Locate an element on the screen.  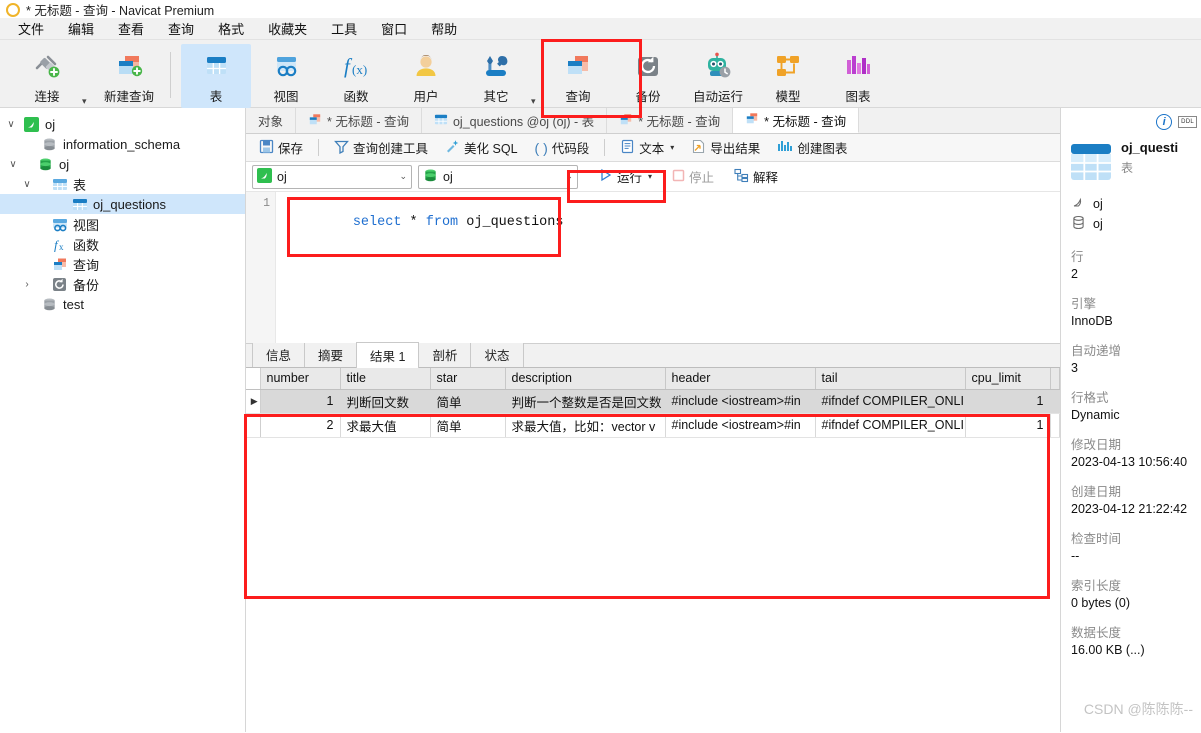
tree-item-connection-oj: ∨ oj is located at coordinates (122, 124).